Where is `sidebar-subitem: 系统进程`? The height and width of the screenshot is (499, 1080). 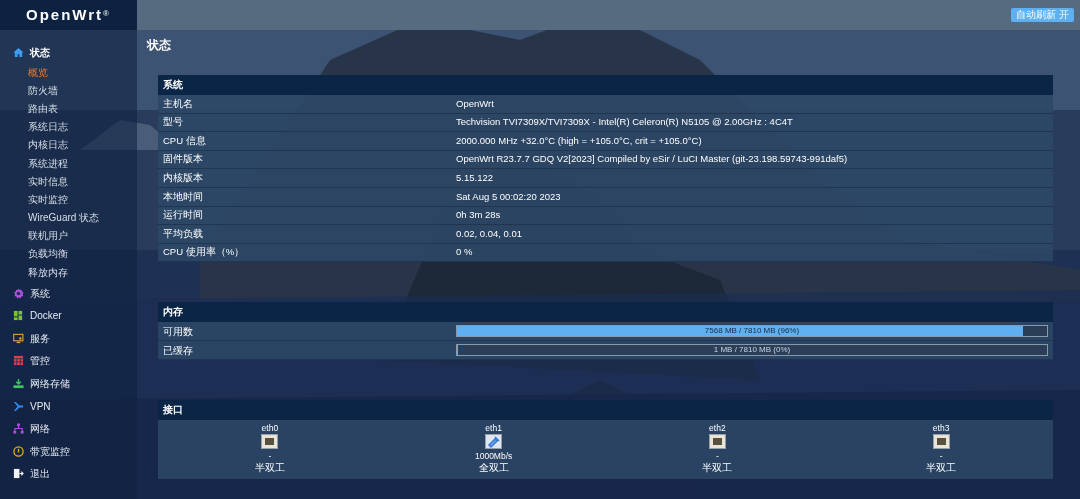 sidebar-subitem: 系统进程 is located at coordinates (82, 163).